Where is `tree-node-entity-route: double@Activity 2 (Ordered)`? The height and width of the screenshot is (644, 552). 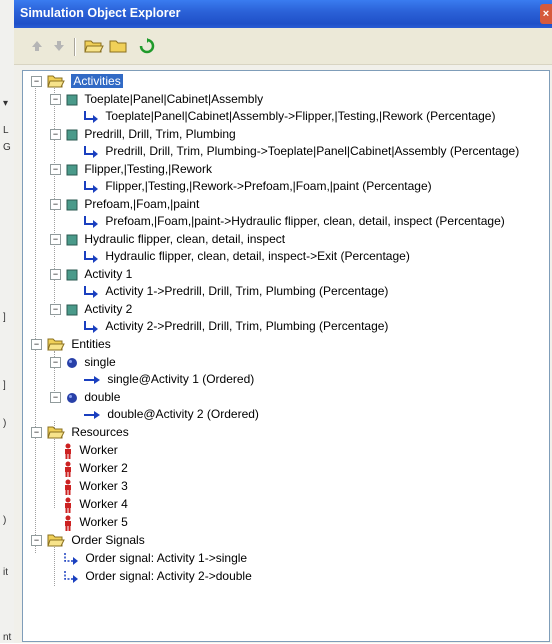 tree-node-entity-route: double@Activity 2 (Ordered) is located at coordinates (171, 414).